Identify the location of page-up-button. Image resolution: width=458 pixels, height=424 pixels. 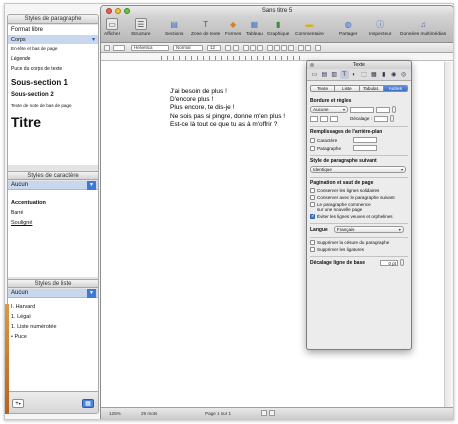
(264, 413).